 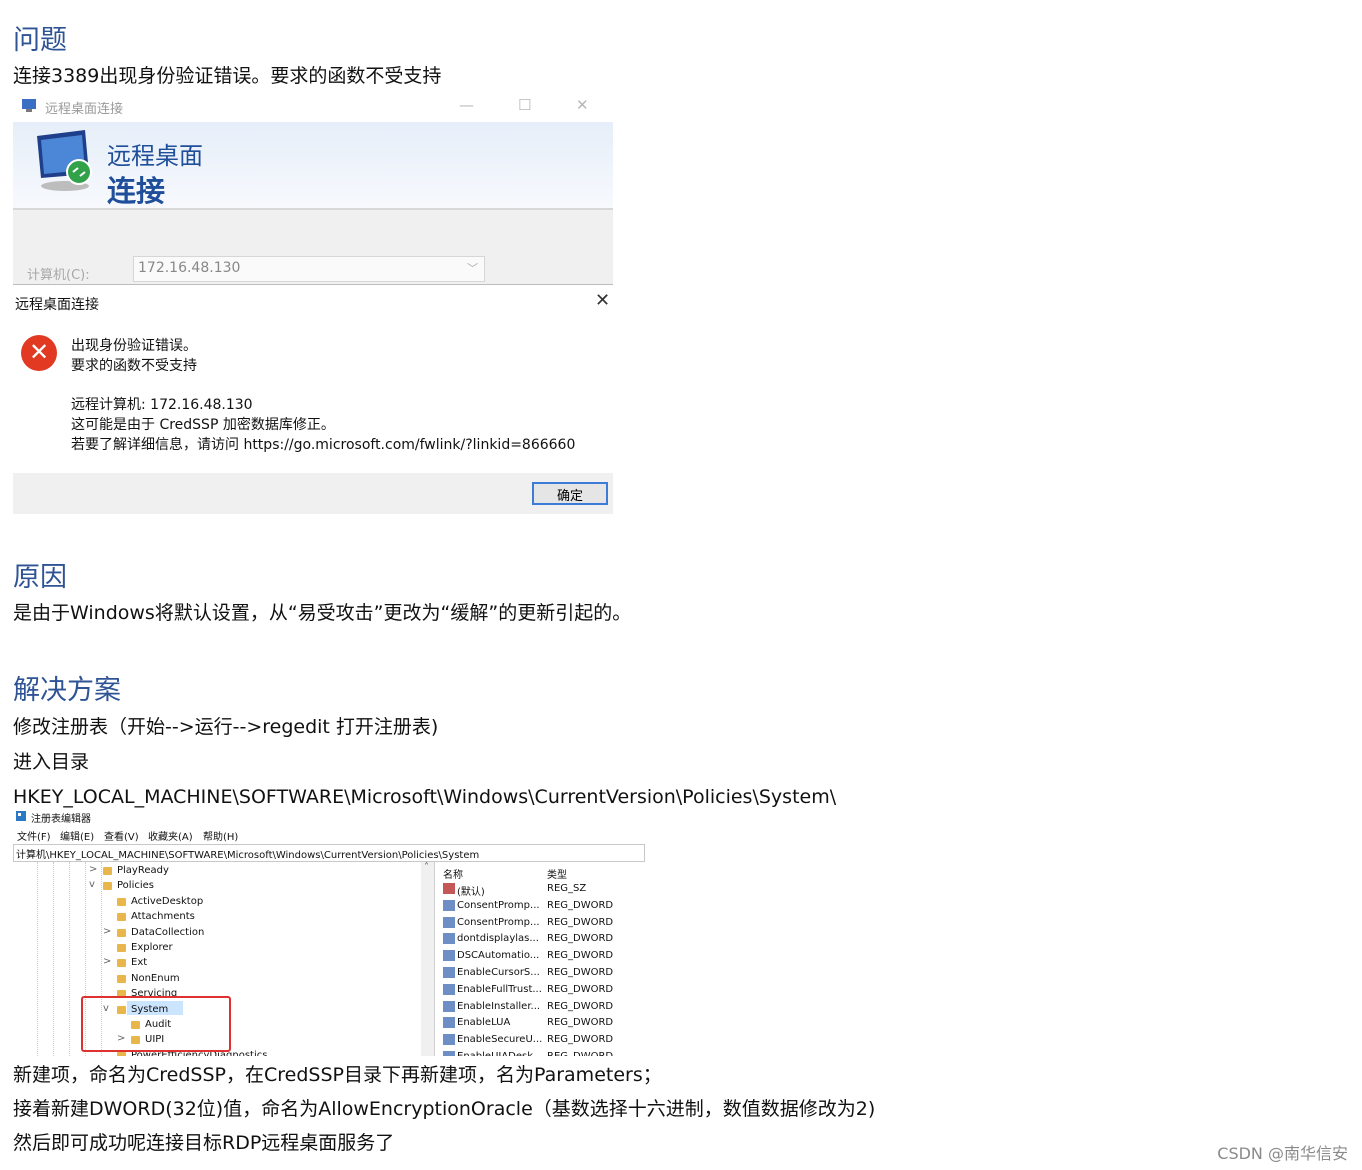 What do you see at coordinates (189, 268) in the screenshot?
I see `computer-value: 172.16.48.130` at bounding box center [189, 268].